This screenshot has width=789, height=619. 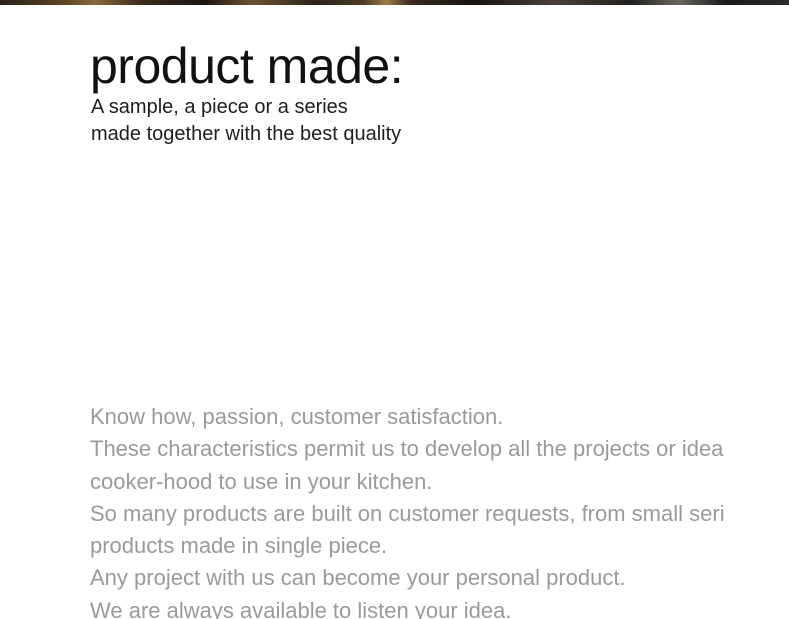 I want to click on subtitle-line: made together with the best quality, so click(x=246, y=134).